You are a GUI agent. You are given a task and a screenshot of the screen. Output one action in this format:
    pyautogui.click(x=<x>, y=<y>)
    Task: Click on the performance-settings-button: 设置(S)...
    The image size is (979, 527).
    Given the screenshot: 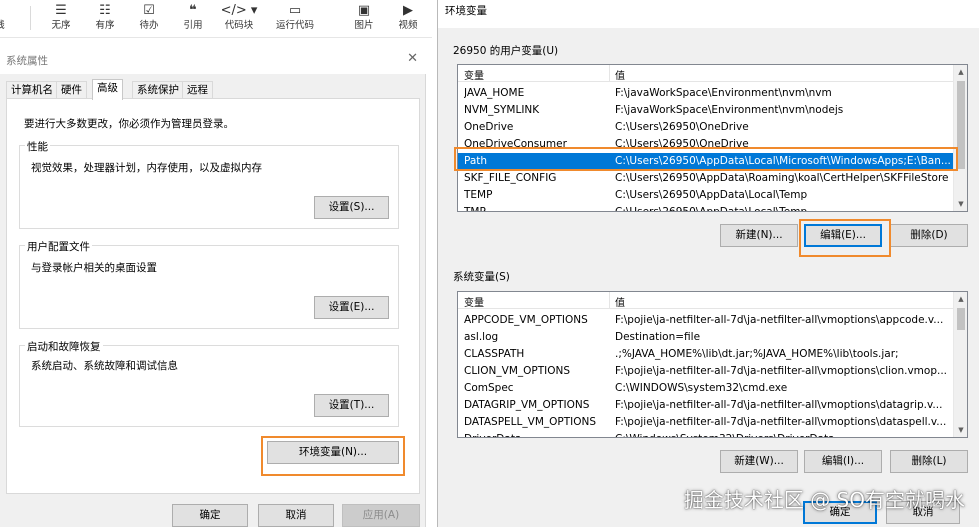 What is the action you would take?
    pyautogui.click(x=351, y=207)
    